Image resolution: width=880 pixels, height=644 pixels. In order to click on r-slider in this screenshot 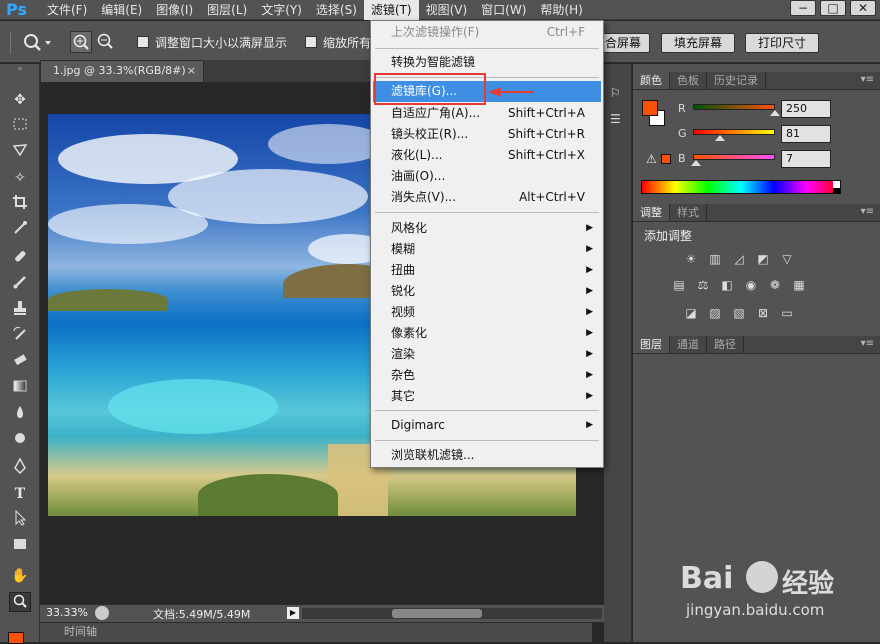, I will do `click(734, 107)`.